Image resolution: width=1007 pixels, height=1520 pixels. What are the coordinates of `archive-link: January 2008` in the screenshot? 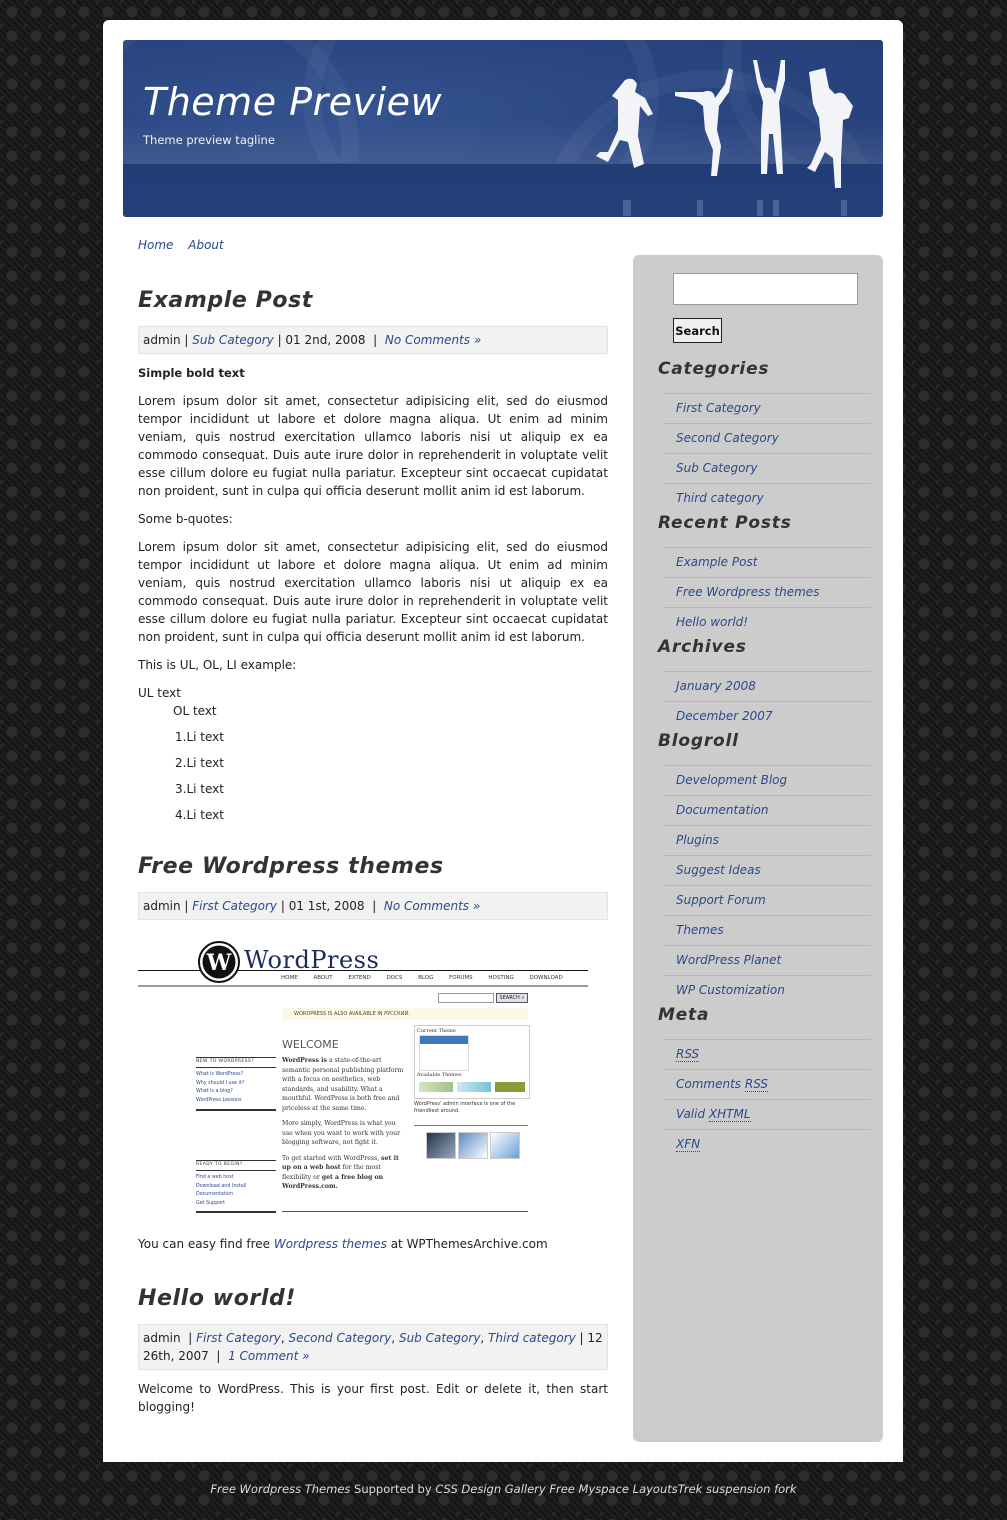 It's located at (716, 686).